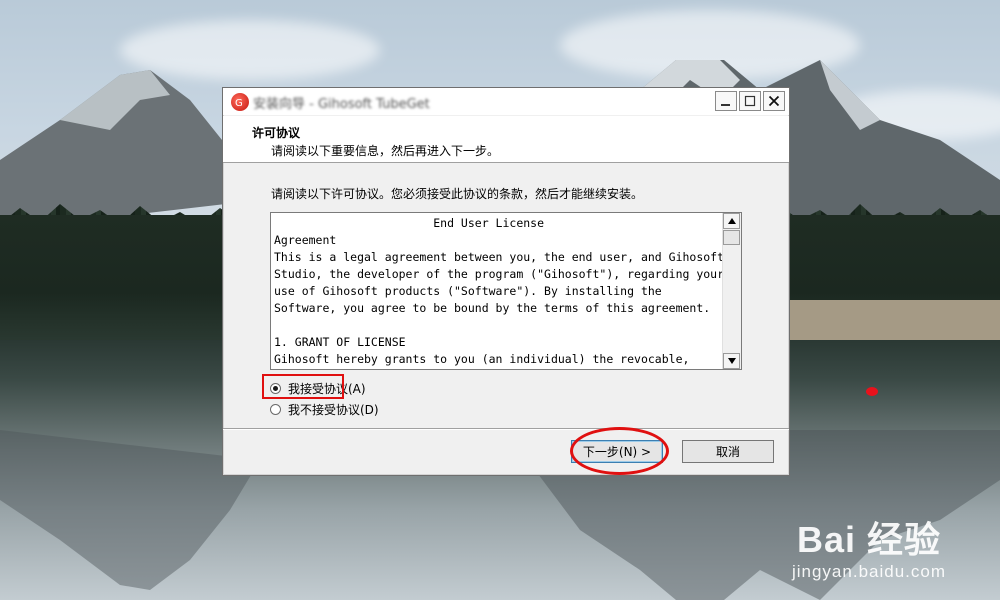 Image resolution: width=1000 pixels, height=600 pixels. I want to click on red-dot-marker, so click(872, 391).